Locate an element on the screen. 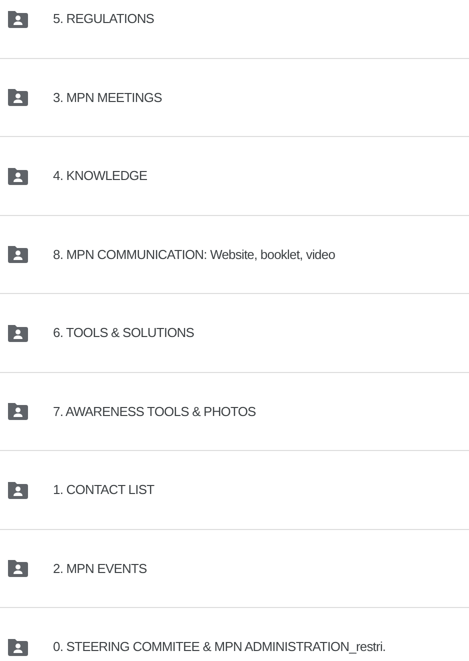  folder-name: 4. KNOWLEDGE is located at coordinates (100, 176).